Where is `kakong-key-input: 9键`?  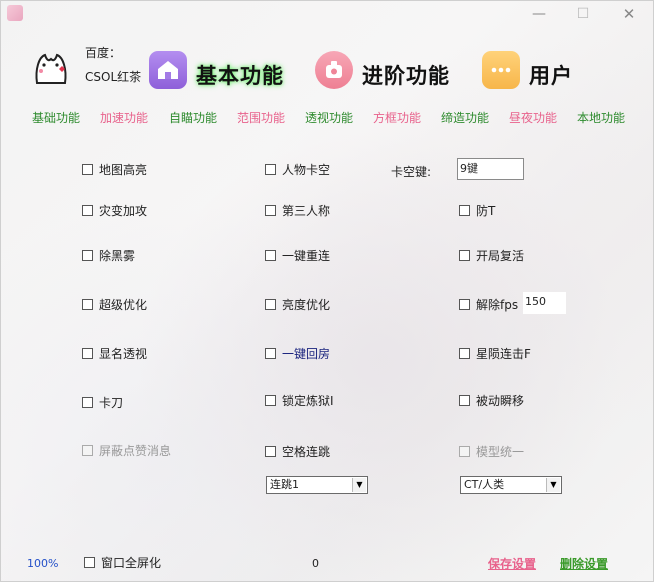
kakong-key-input: 9键 is located at coordinates (490, 169).